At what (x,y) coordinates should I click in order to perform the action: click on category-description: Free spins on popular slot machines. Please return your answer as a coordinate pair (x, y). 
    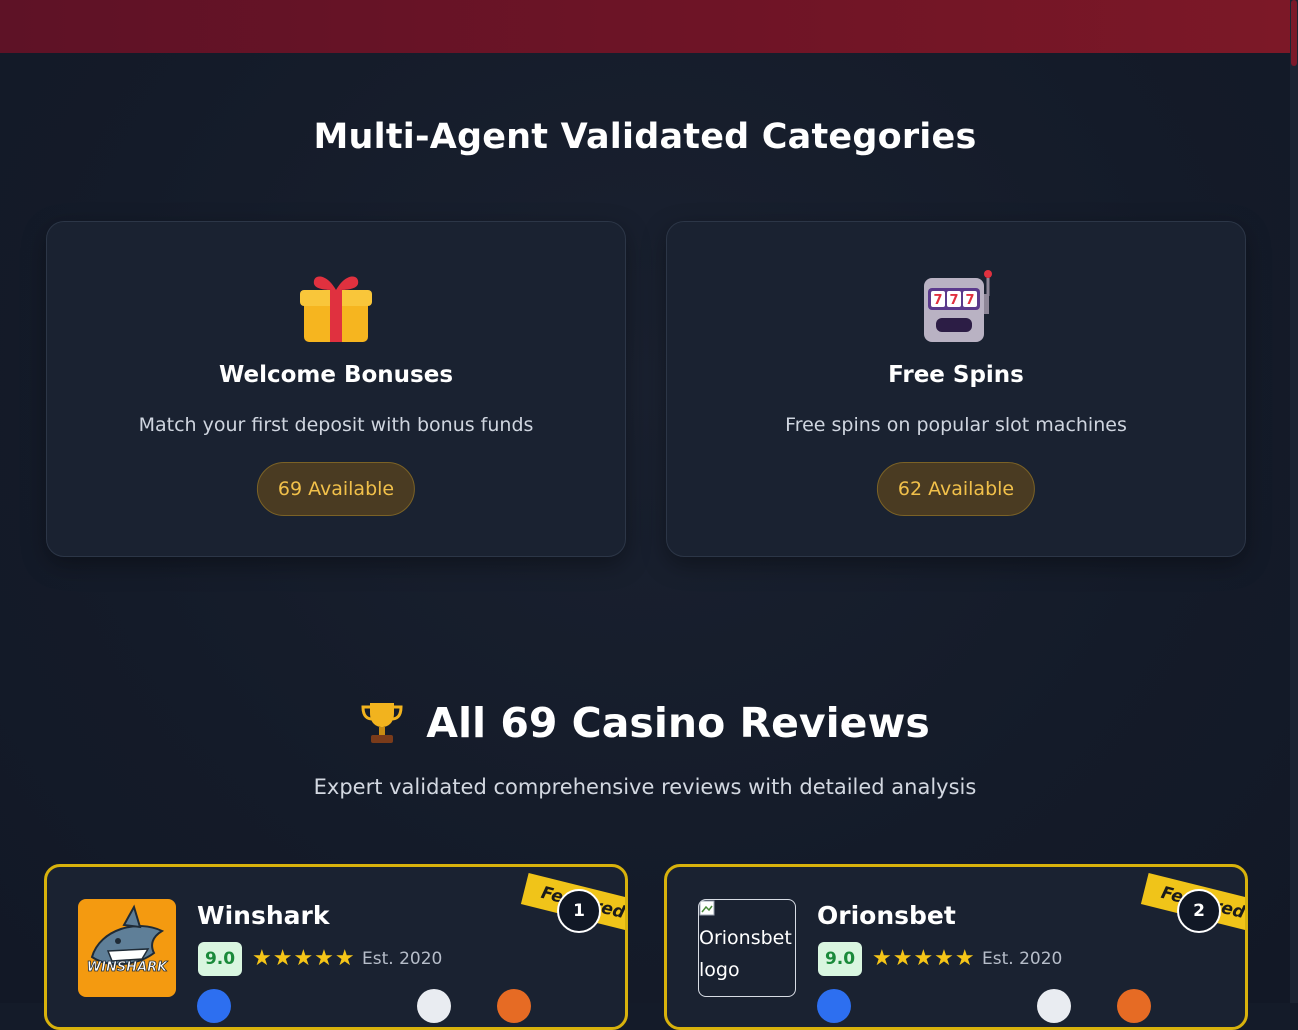
    Looking at the image, I should click on (956, 425).